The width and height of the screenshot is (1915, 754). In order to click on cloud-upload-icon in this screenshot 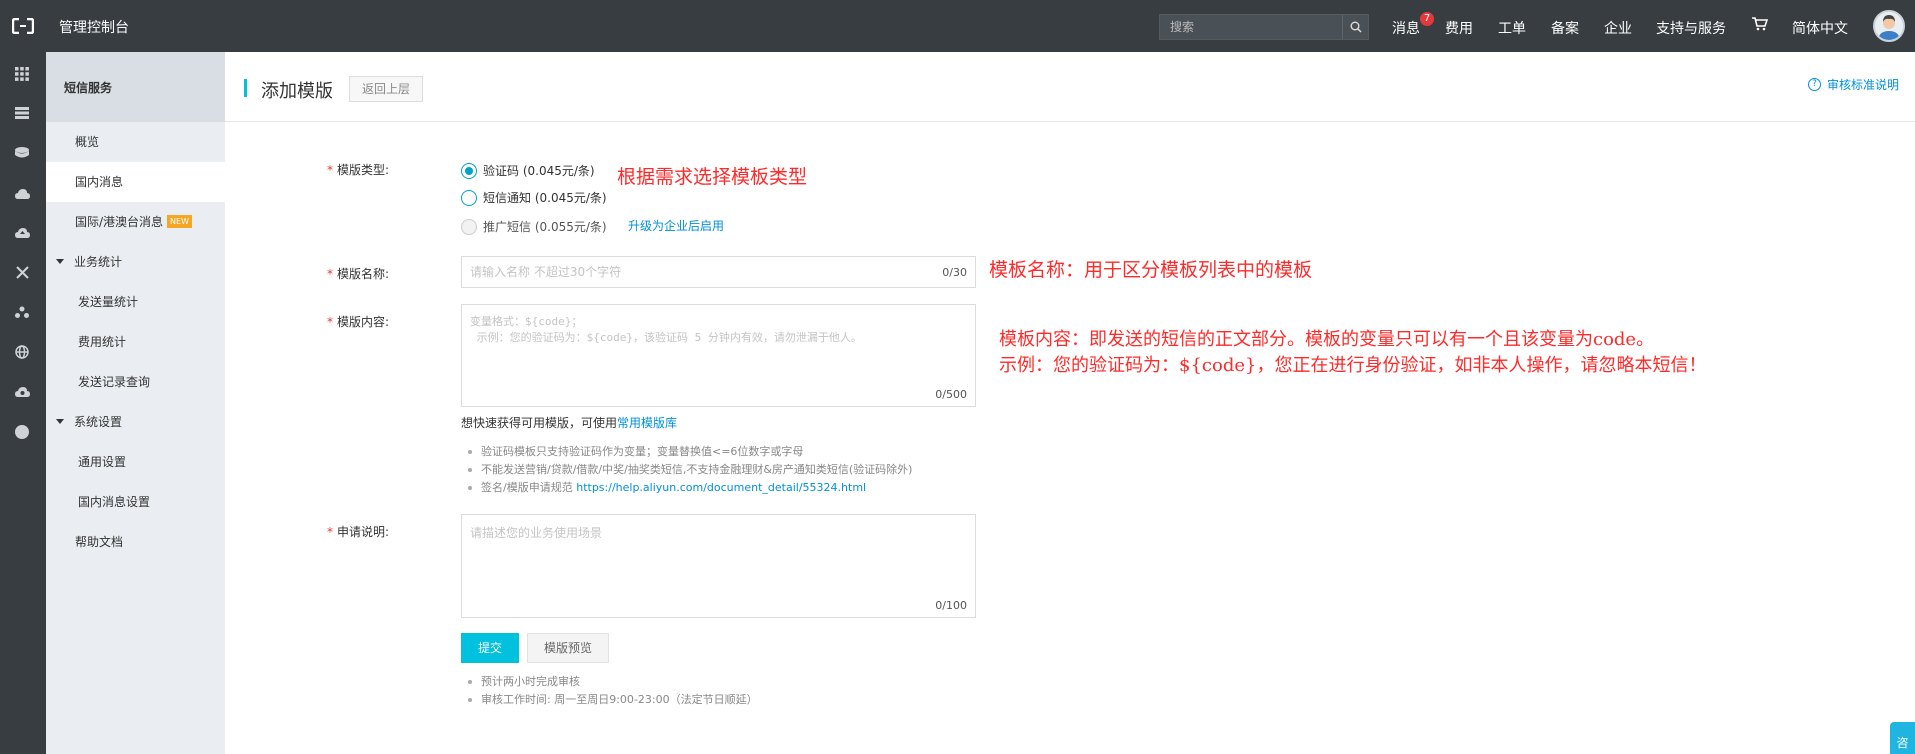, I will do `click(22, 232)`.